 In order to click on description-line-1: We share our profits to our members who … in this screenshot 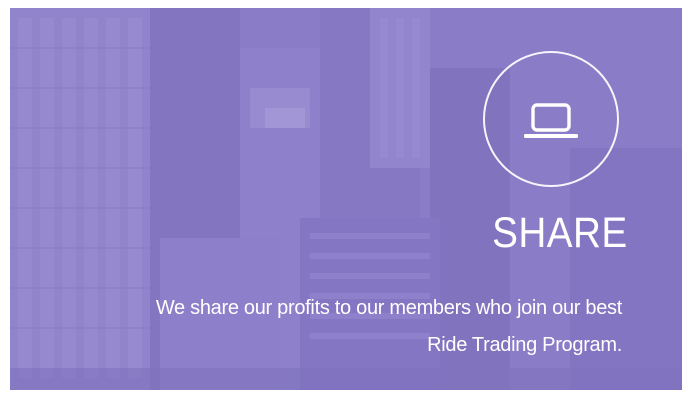, I will do `click(388, 308)`.